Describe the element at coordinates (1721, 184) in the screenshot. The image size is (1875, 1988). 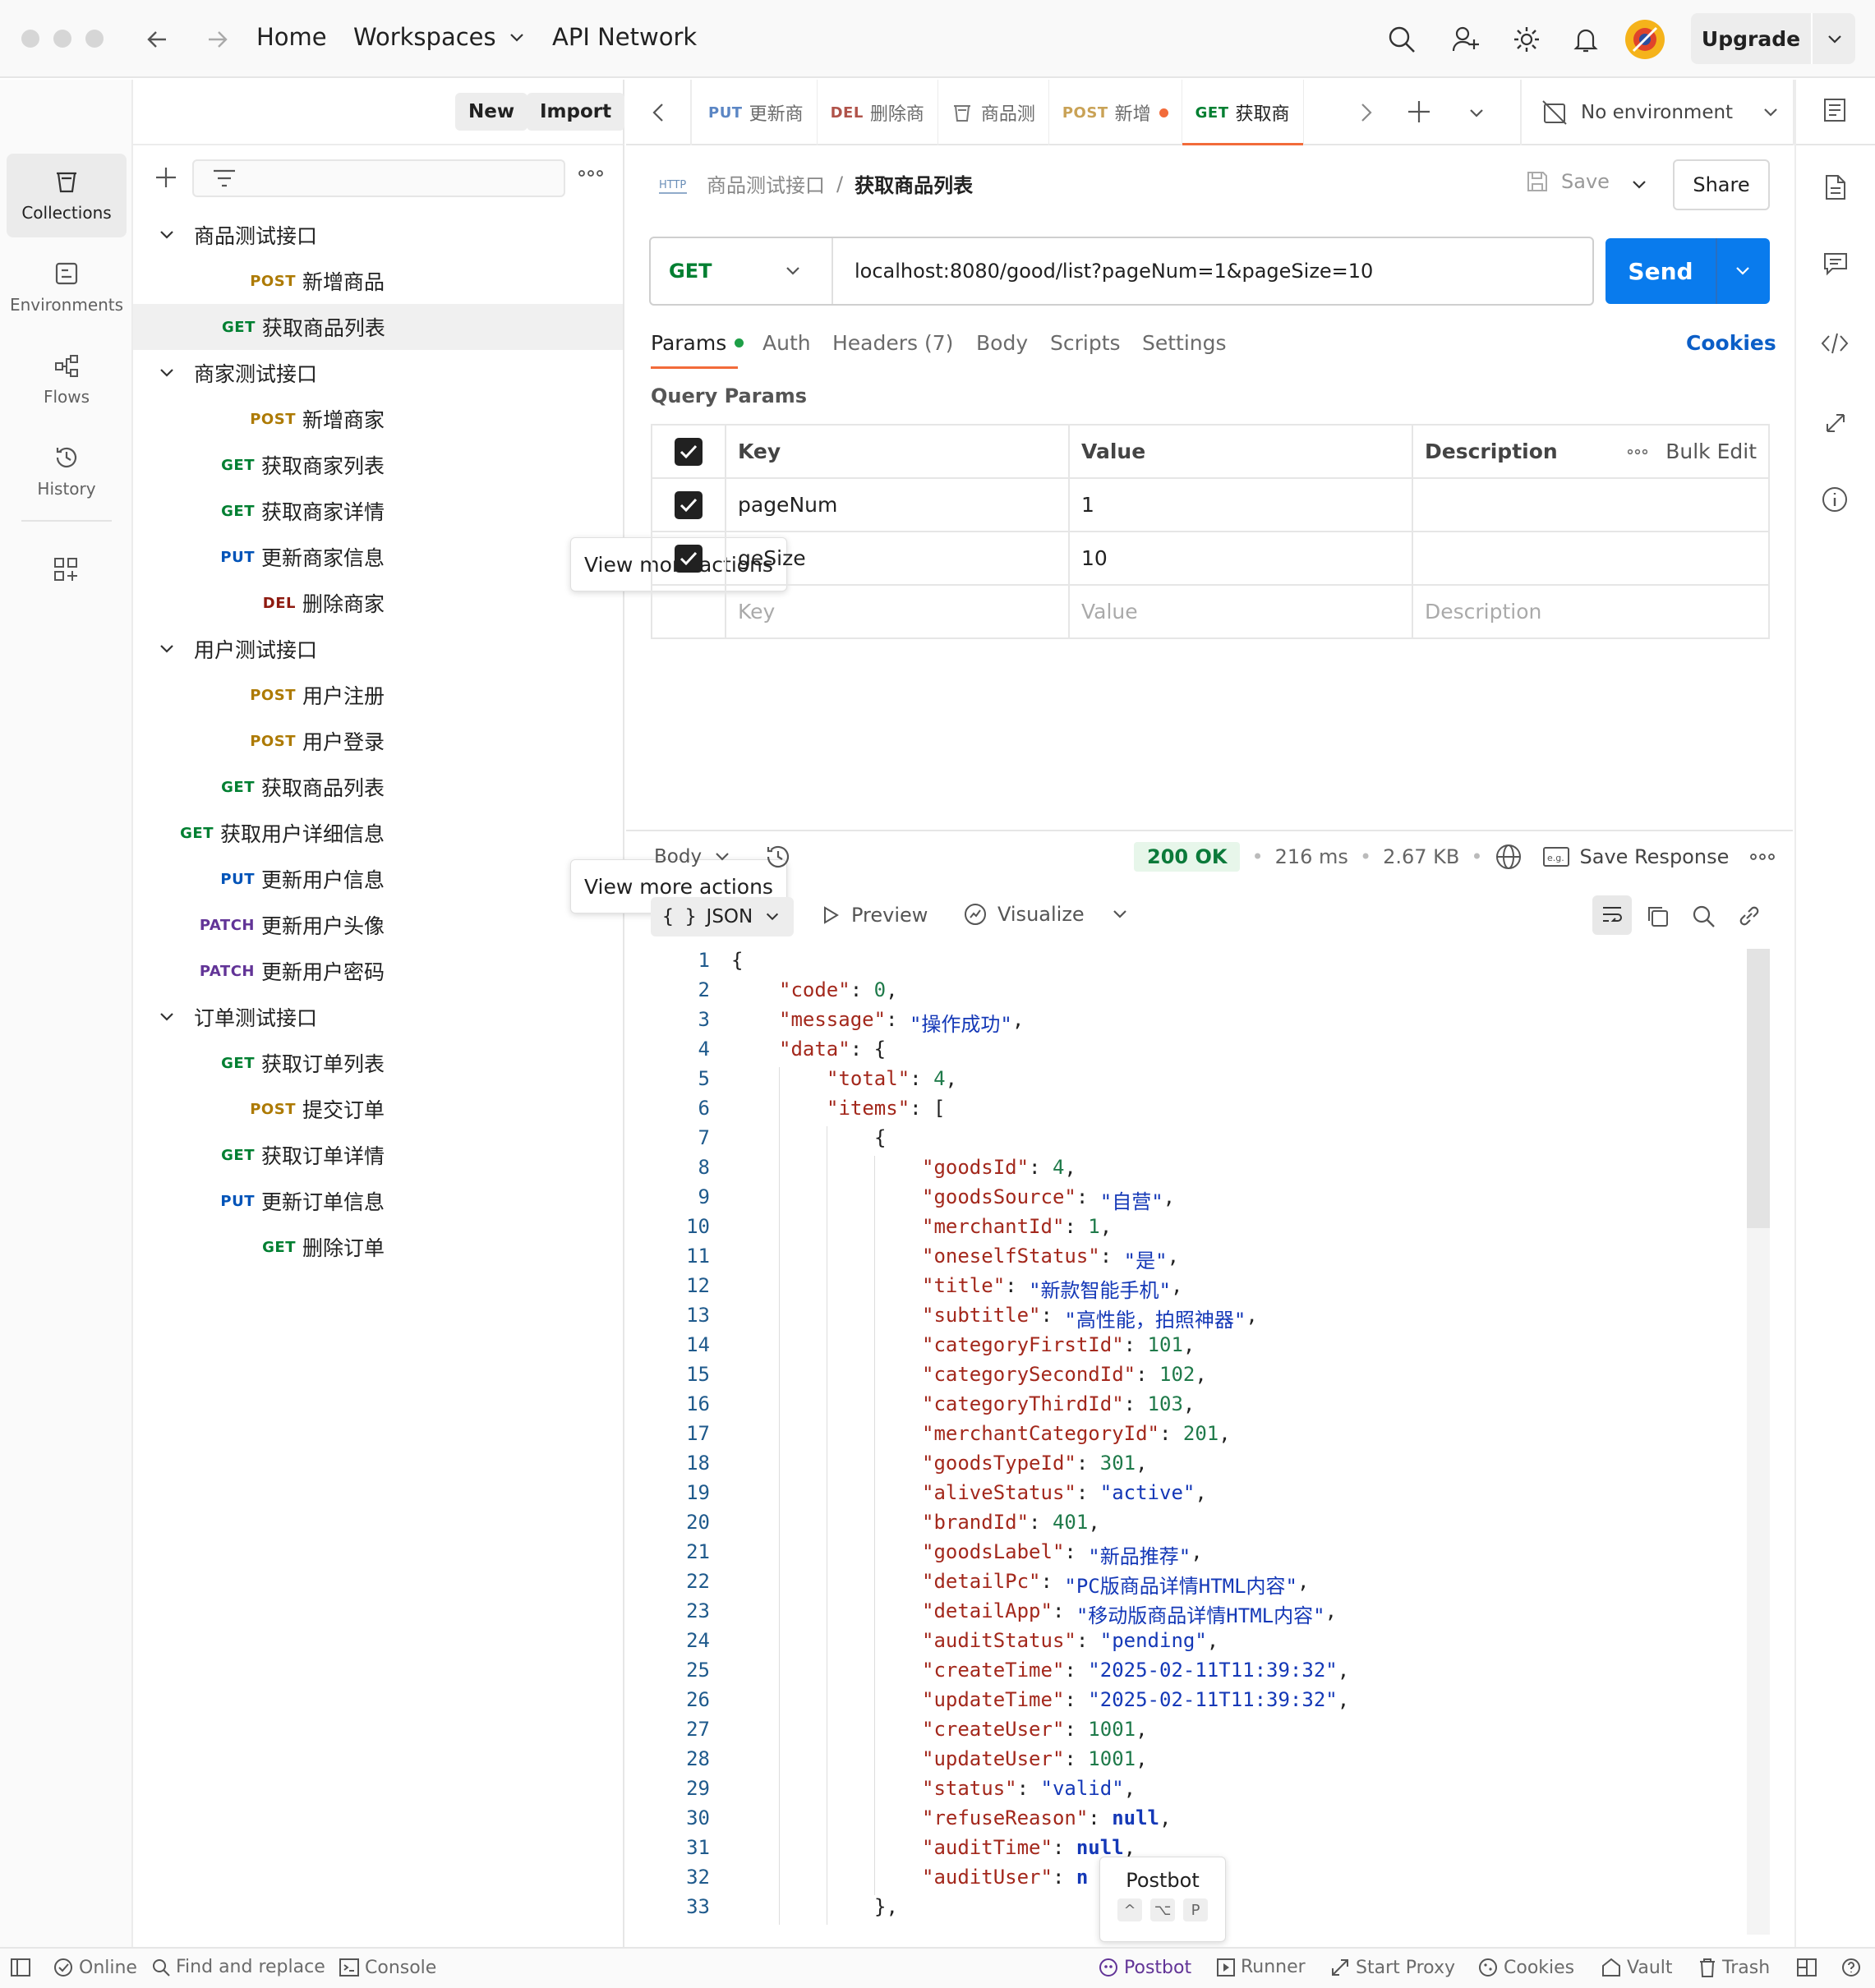
I see `share-button: Share` at that location.